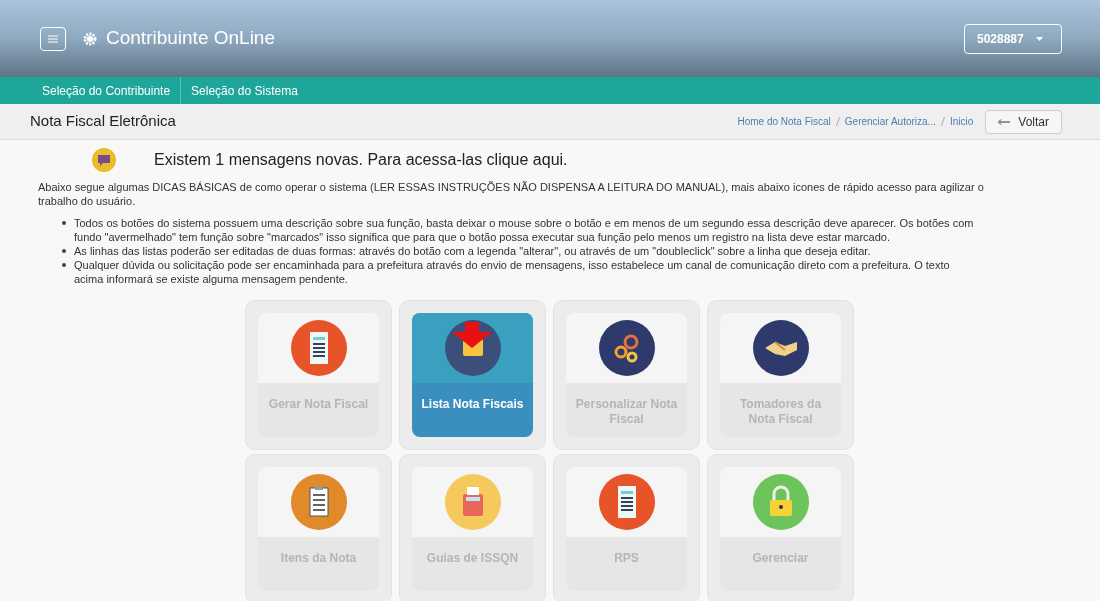 Image resolution: width=1100 pixels, height=601 pixels. Describe the element at coordinates (103, 121) in the screenshot. I see `page-title: Nota Fiscal Eletrônica` at that location.